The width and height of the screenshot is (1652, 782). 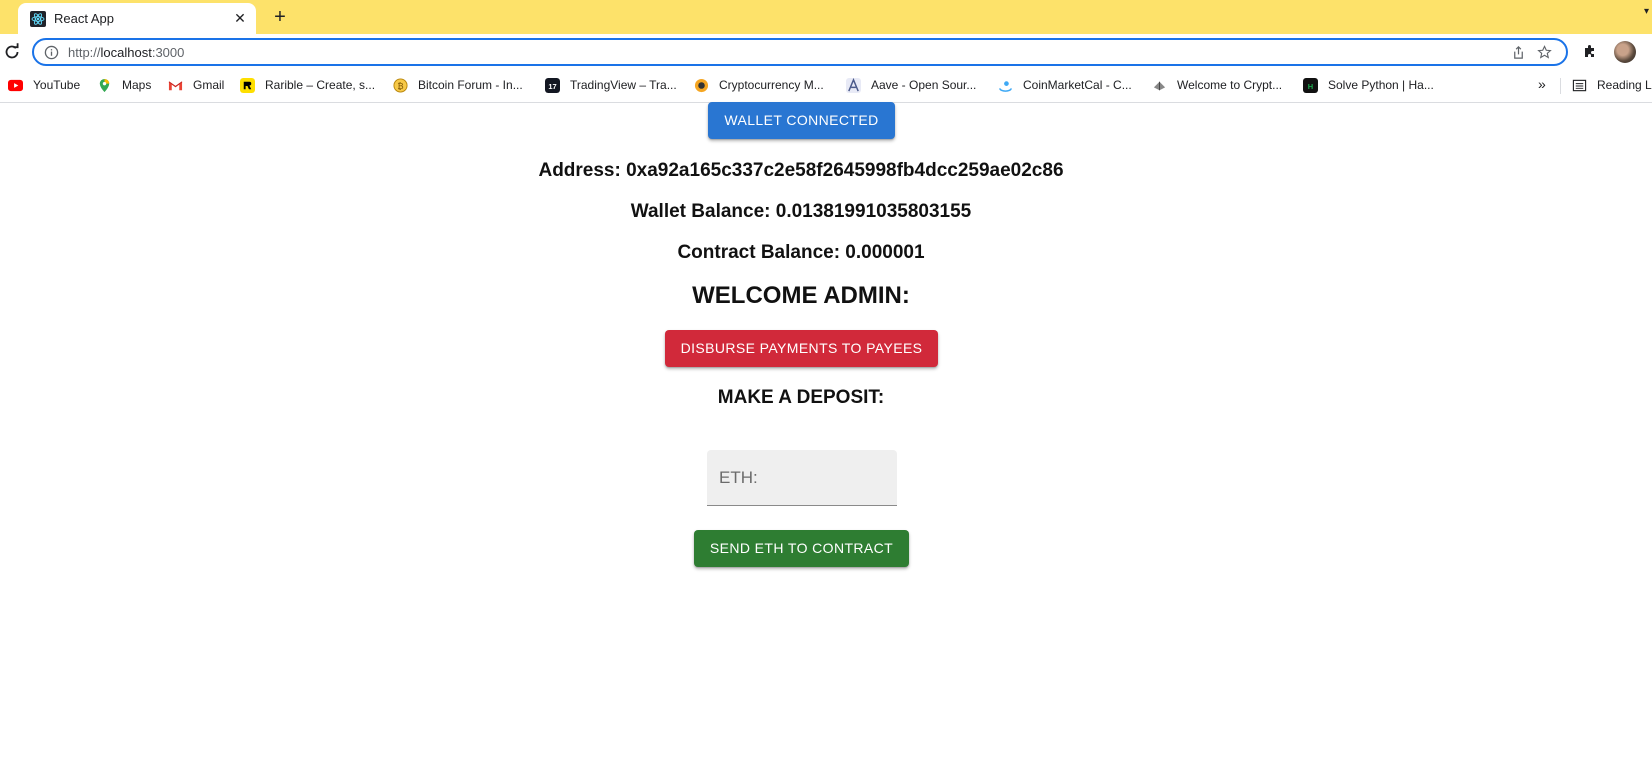 I want to click on more-bookmarks-icon: », so click(x=1542, y=84).